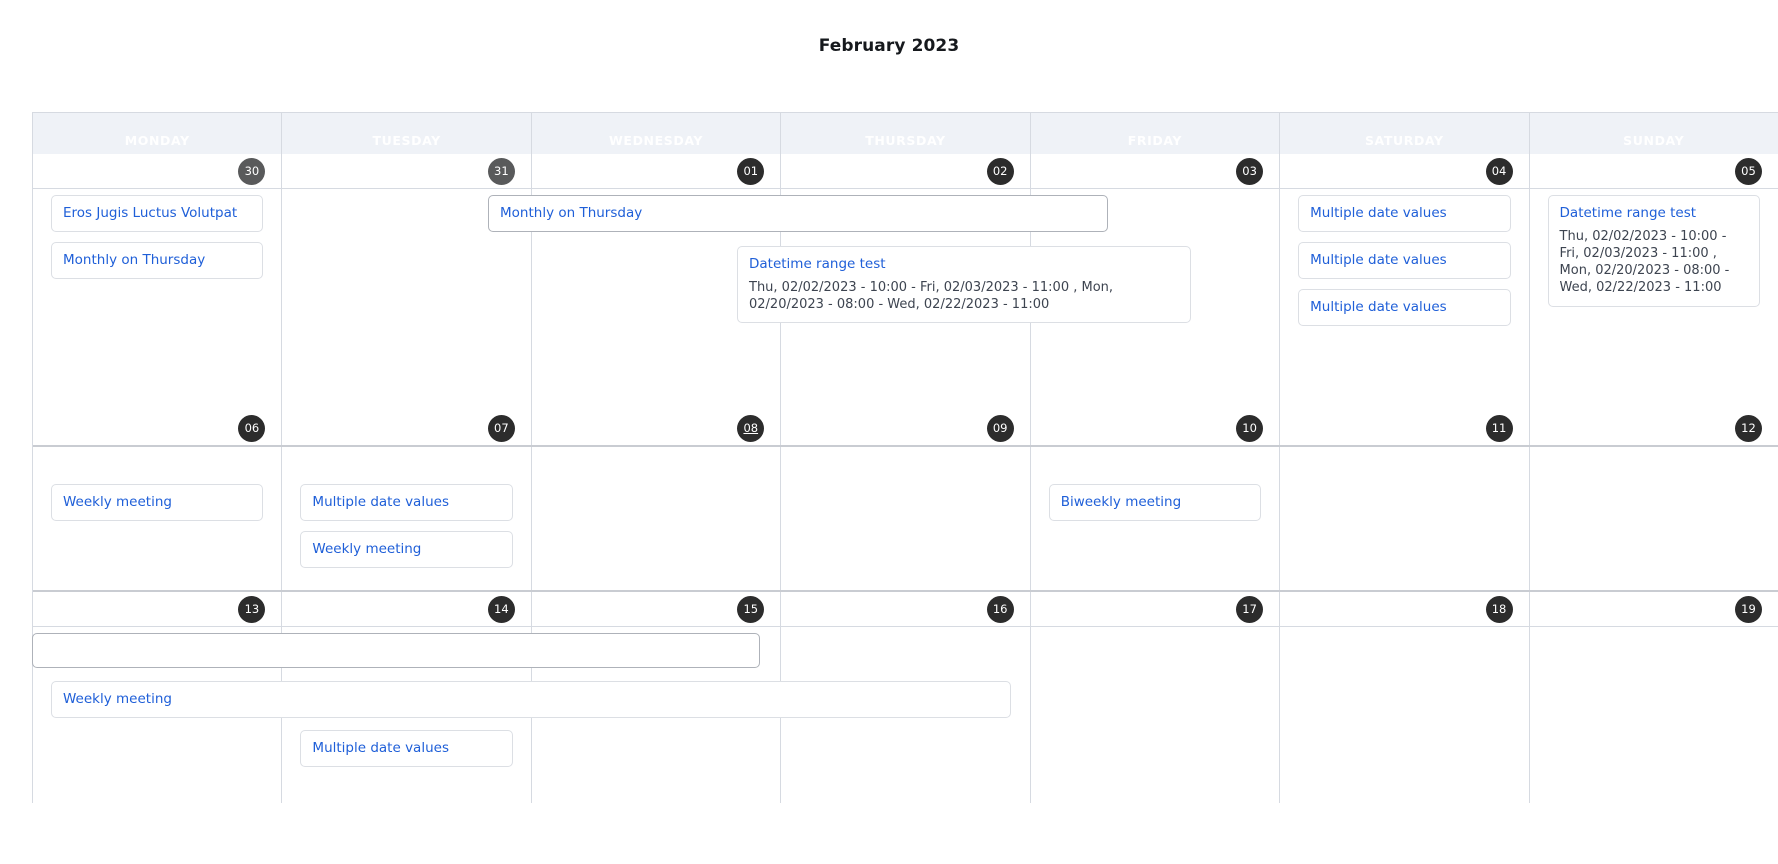 The width and height of the screenshot is (1778, 864). Describe the element at coordinates (1748, 609) in the screenshot. I see `date-badge-19: 19` at that location.